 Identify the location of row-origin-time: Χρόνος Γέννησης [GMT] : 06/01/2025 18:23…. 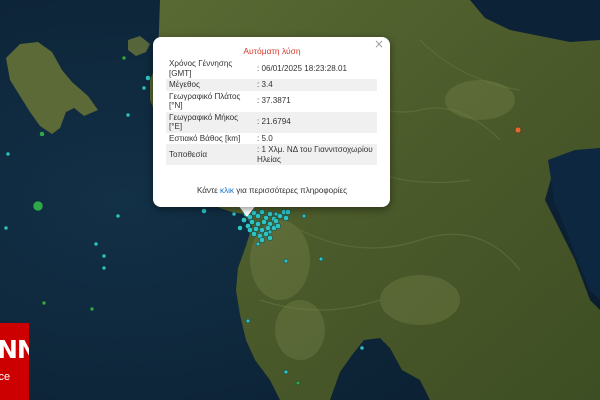
(271, 68).